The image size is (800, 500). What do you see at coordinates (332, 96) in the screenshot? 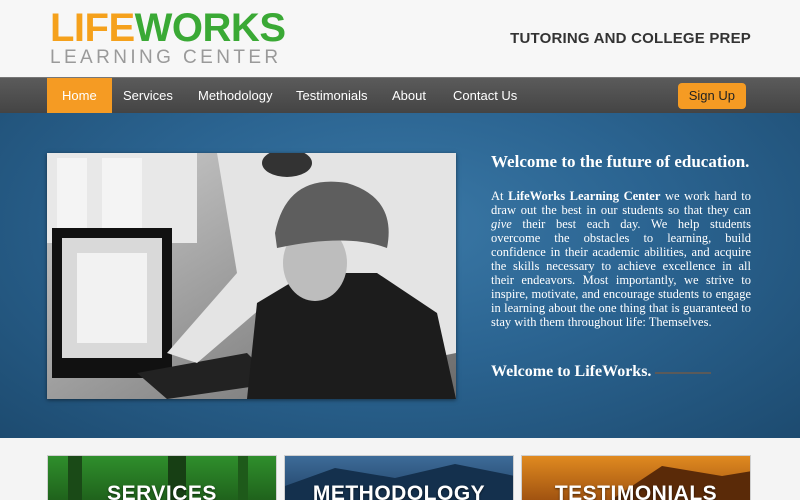
I see `nav-item-testimonials: Testimonials` at bounding box center [332, 96].